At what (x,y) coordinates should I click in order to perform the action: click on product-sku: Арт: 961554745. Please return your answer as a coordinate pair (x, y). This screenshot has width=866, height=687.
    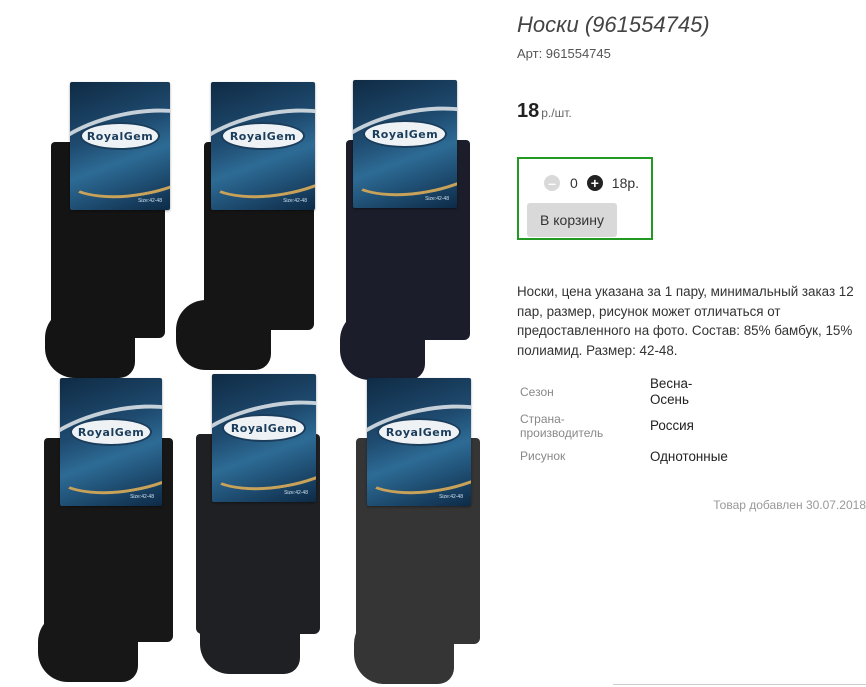
    Looking at the image, I should click on (564, 53).